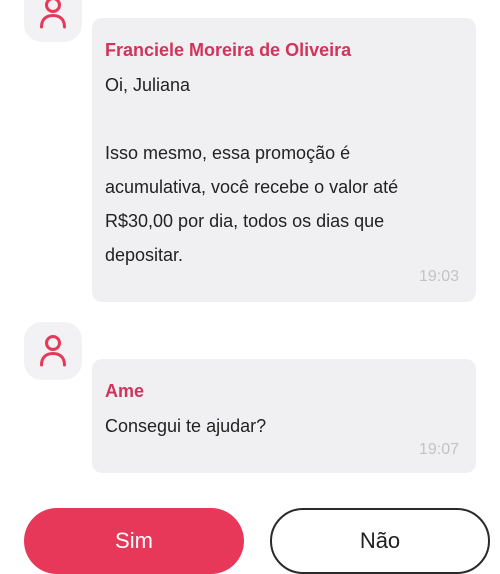 Image resolution: width=500 pixels, height=574 pixels. I want to click on message-line: Consegui te ajudar?, so click(186, 426).